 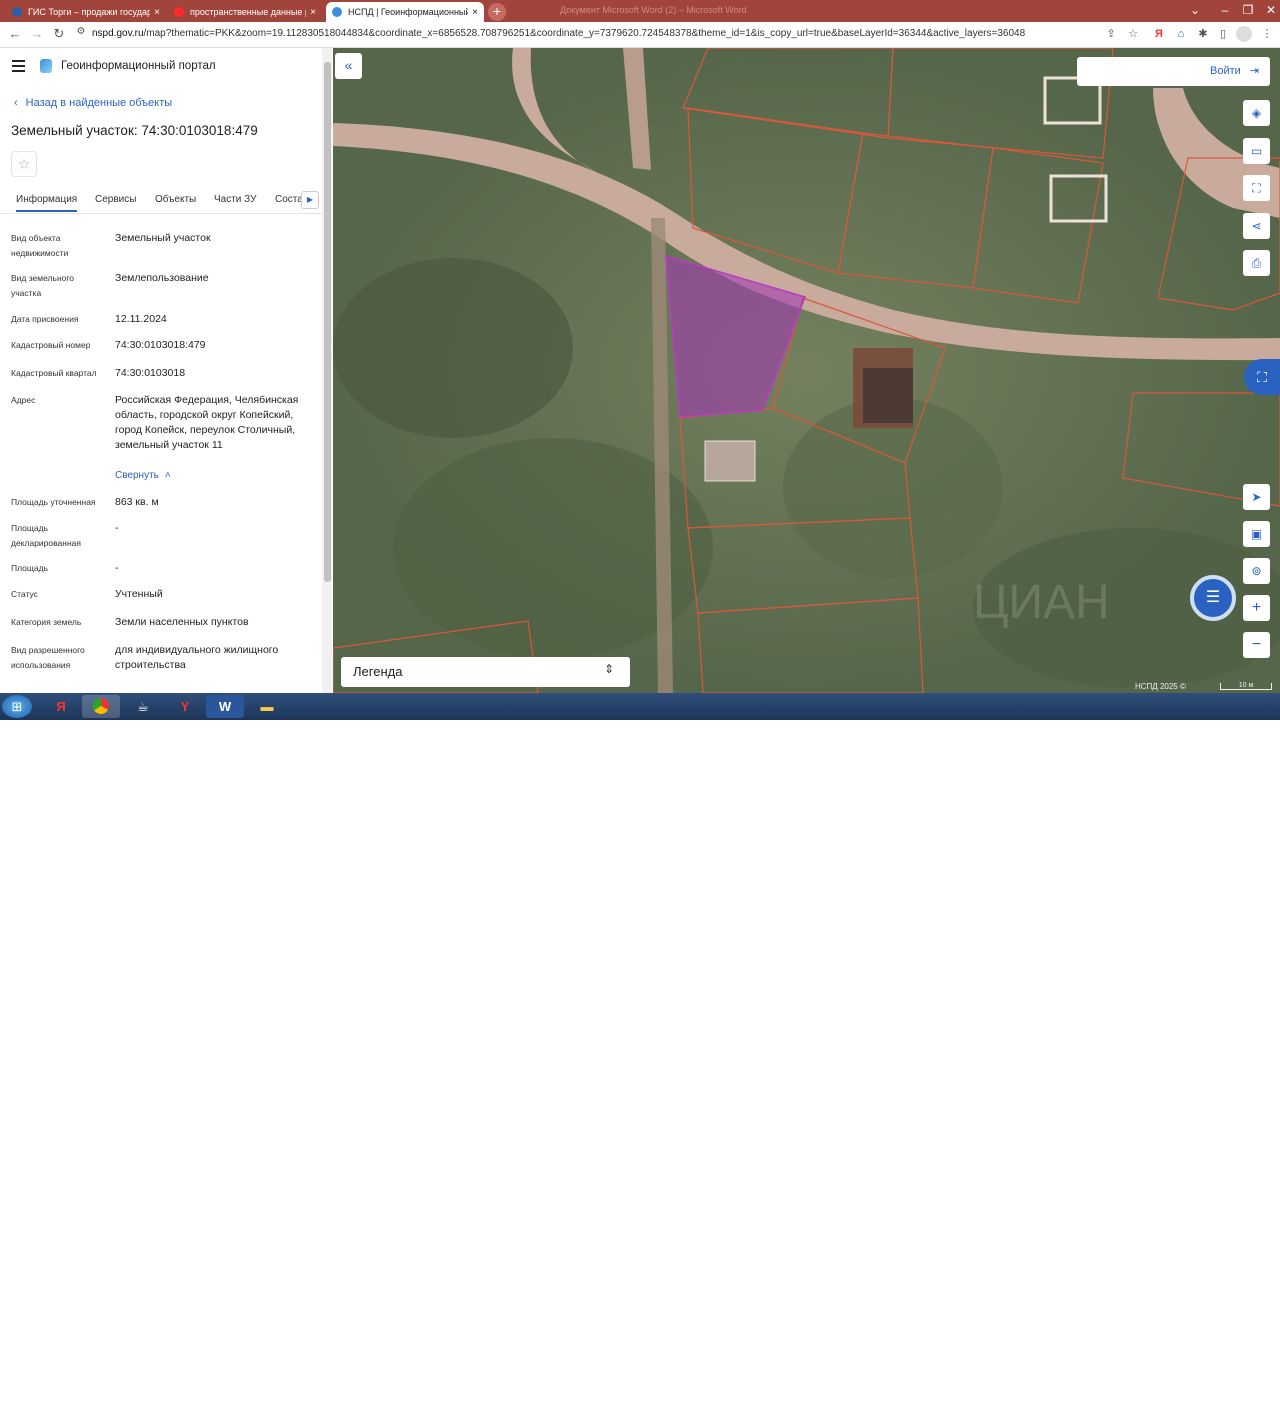 What do you see at coordinates (1267, 34) in the screenshot?
I see `browser-menu-icon: ⋮` at bounding box center [1267, 34].